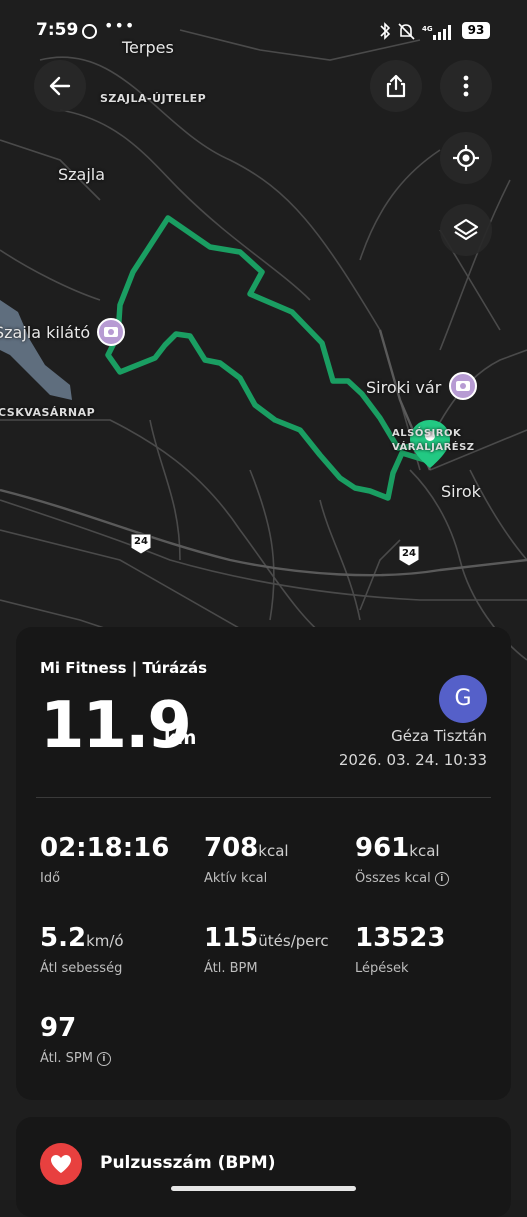  I want to click on stat-unit: km/ó, so click(105, 941).